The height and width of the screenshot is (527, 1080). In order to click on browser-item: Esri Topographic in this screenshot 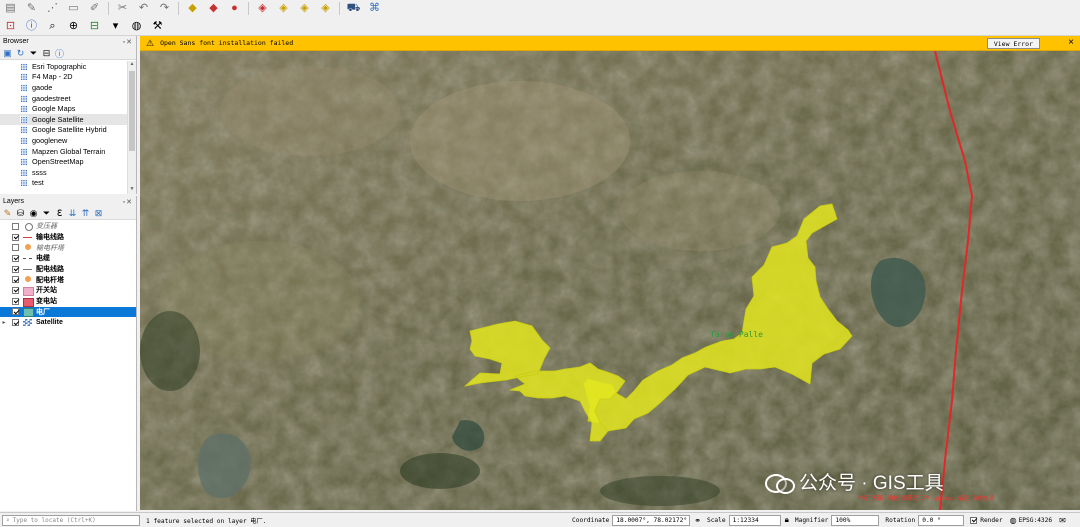, I will do `click(63, 66)`.